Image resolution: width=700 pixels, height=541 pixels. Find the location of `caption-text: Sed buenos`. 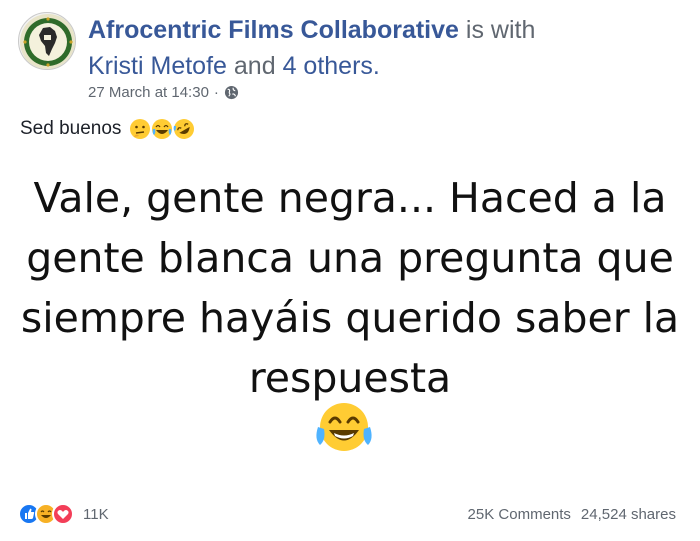

caption-text: Sed buenos is located at coordinates (71, 128).